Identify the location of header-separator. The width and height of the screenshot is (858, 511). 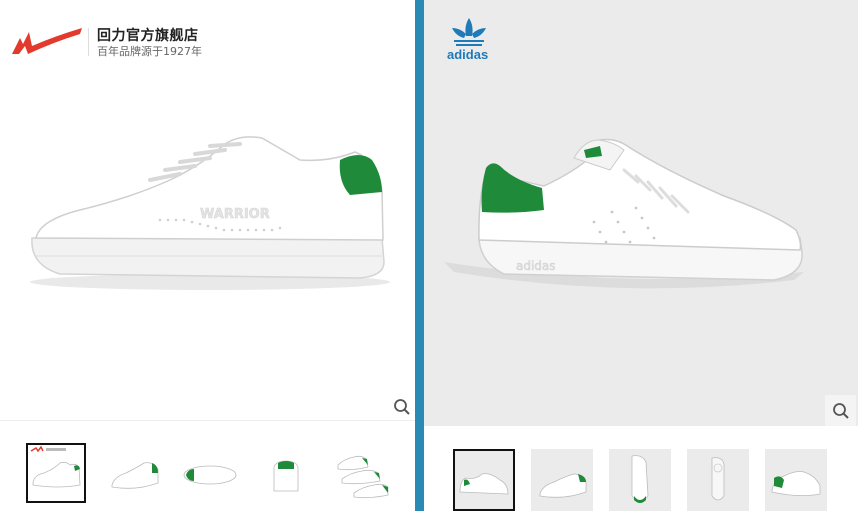
(88, 42).